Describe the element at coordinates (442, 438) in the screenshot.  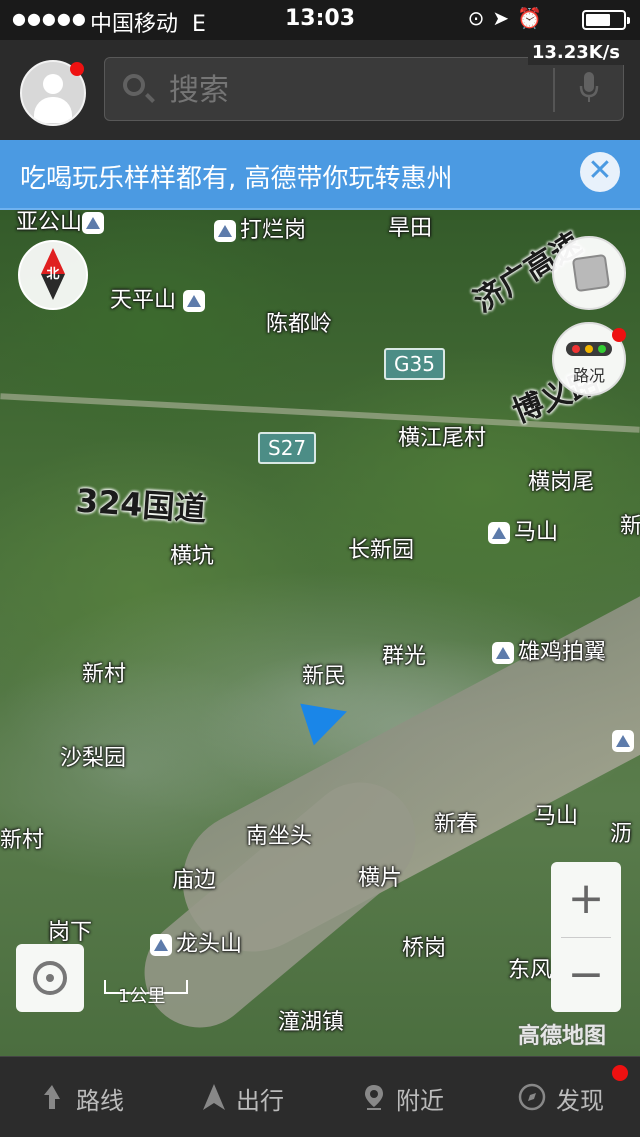
I see `place-label: 横江尾村` at that location.